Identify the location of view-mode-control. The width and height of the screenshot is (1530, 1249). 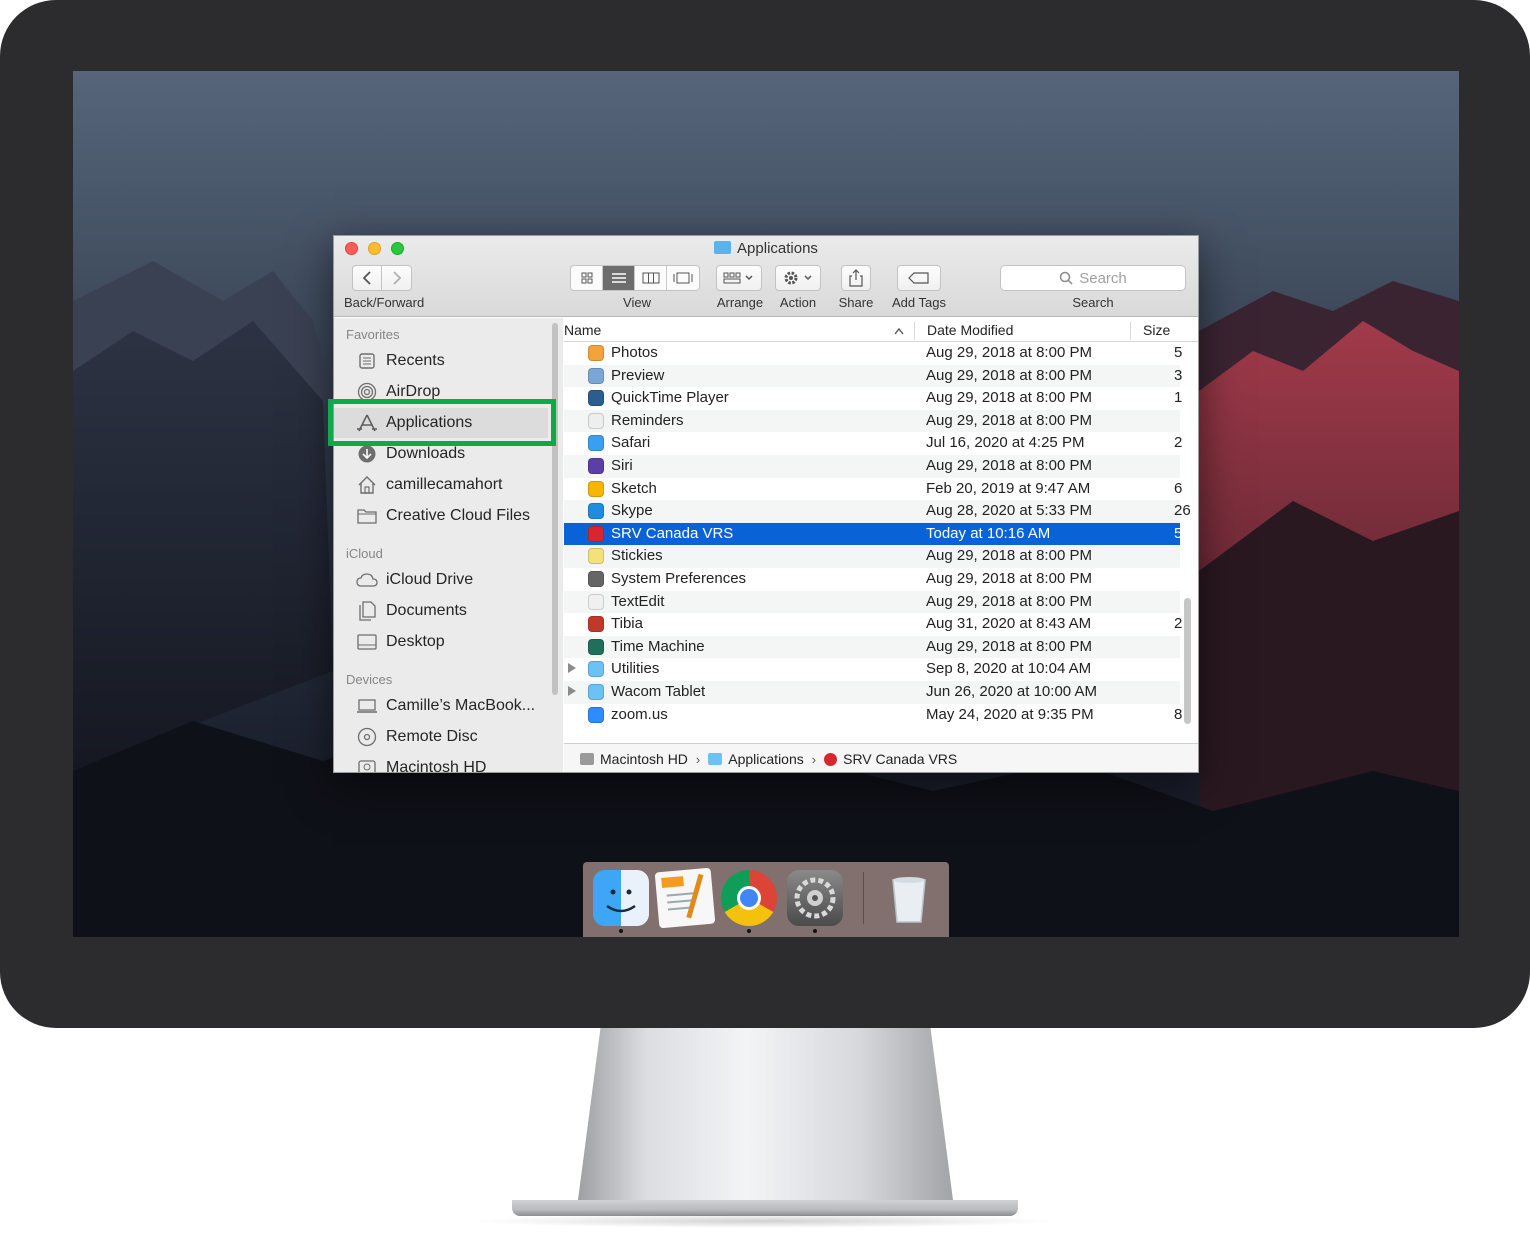
(635, 278).